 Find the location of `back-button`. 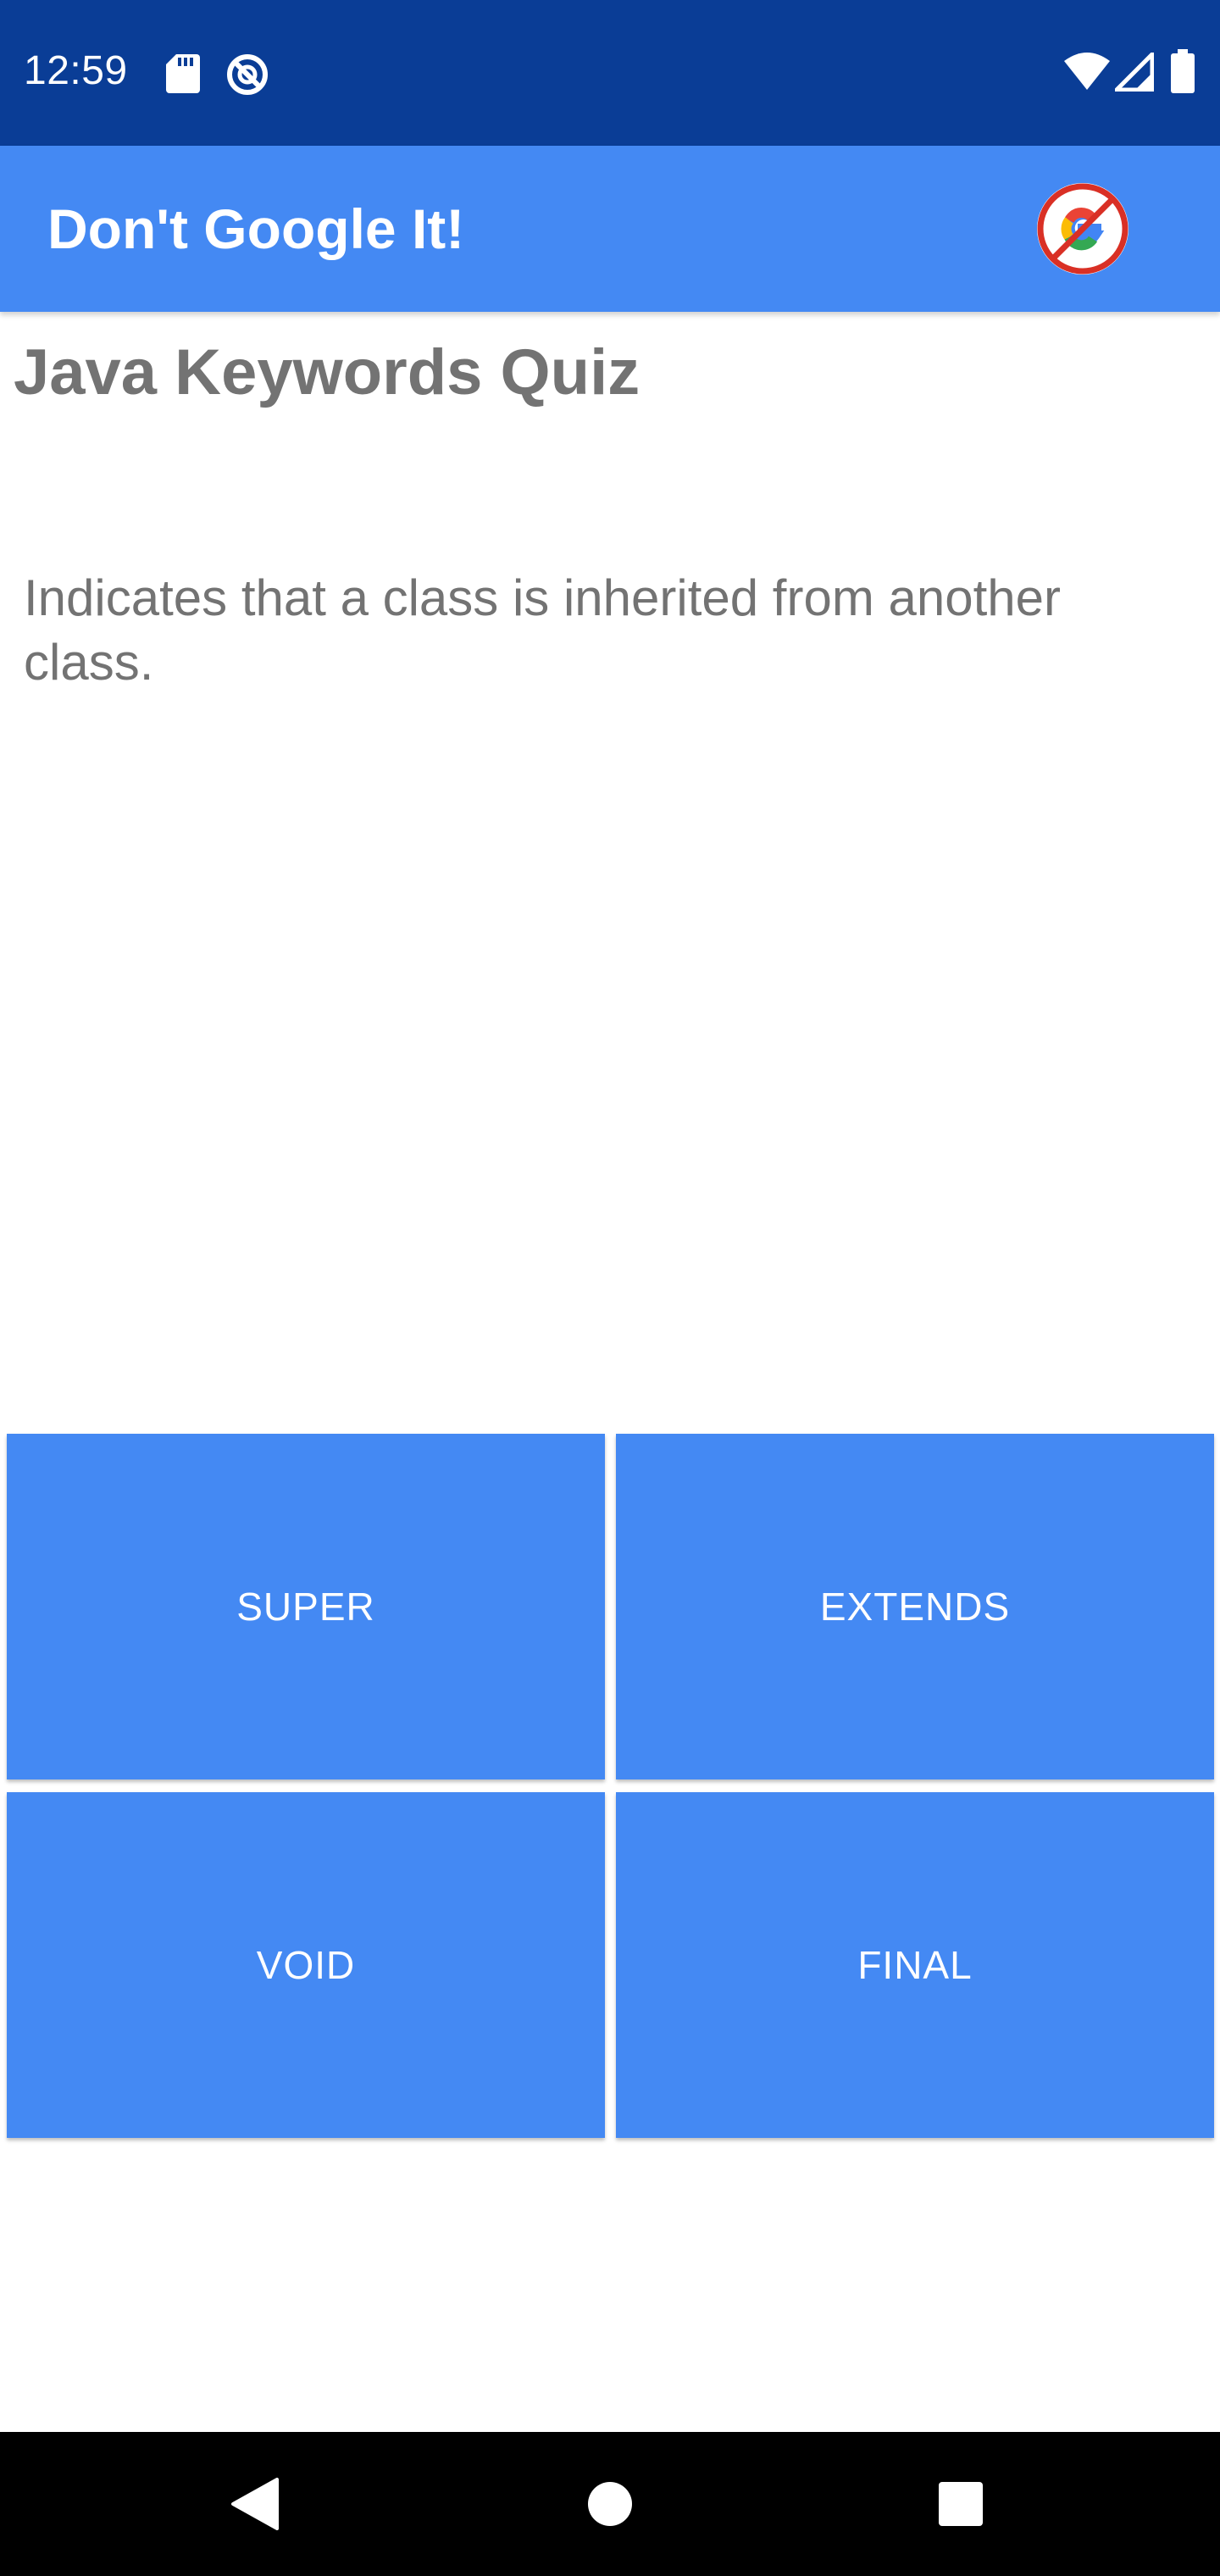

back-button is located at coordinates (254, 2504).